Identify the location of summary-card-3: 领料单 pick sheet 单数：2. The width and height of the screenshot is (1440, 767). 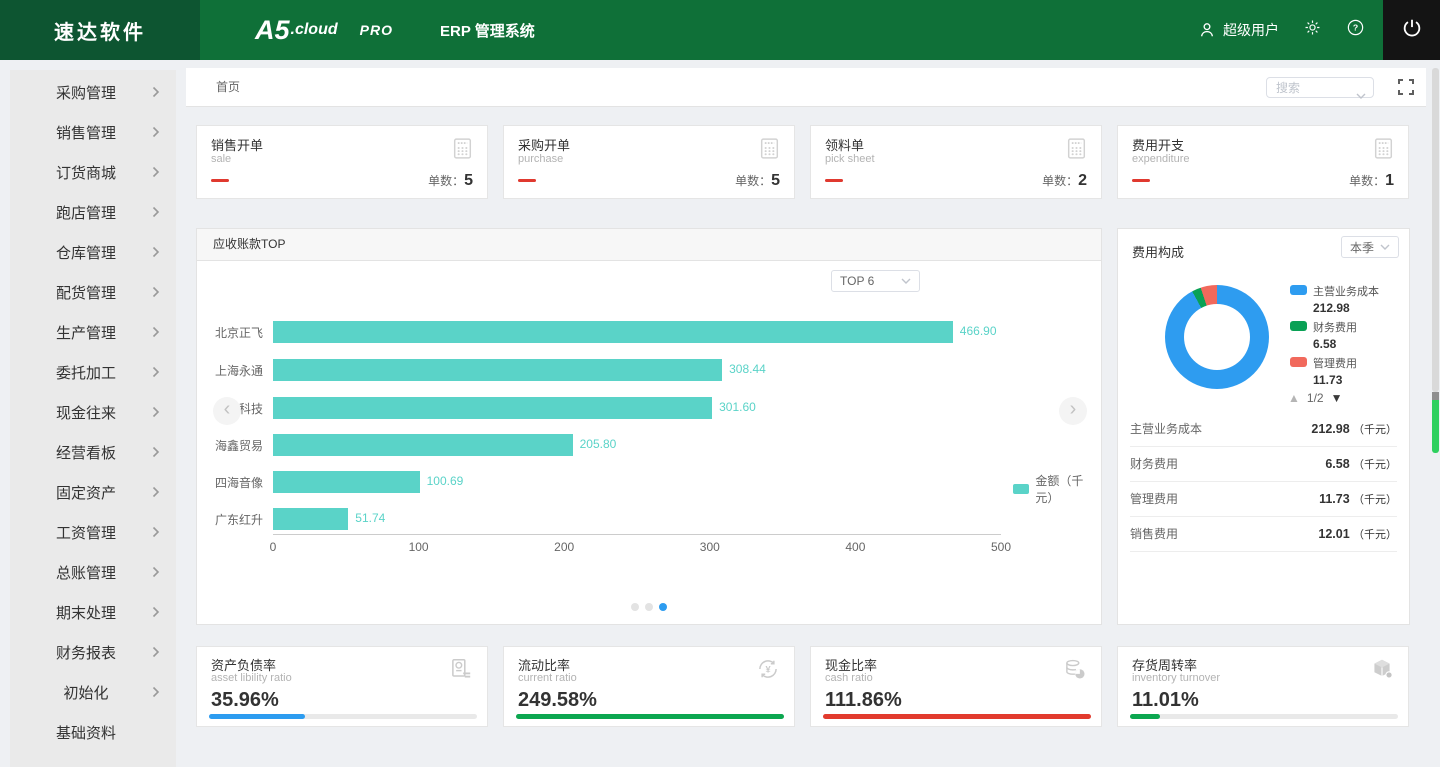
(956, 162).